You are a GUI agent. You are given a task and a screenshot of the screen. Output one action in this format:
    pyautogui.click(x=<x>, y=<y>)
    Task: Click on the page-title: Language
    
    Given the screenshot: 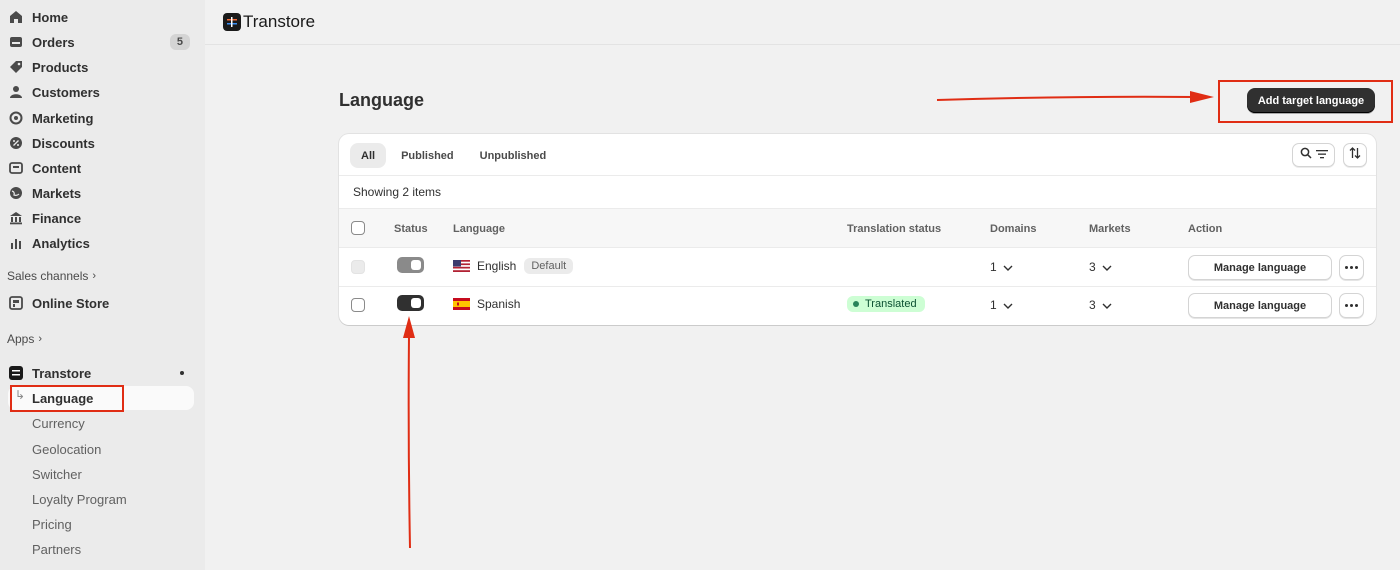 What is the action you would take?
    pyautogui.click(x=382, y=100)
    